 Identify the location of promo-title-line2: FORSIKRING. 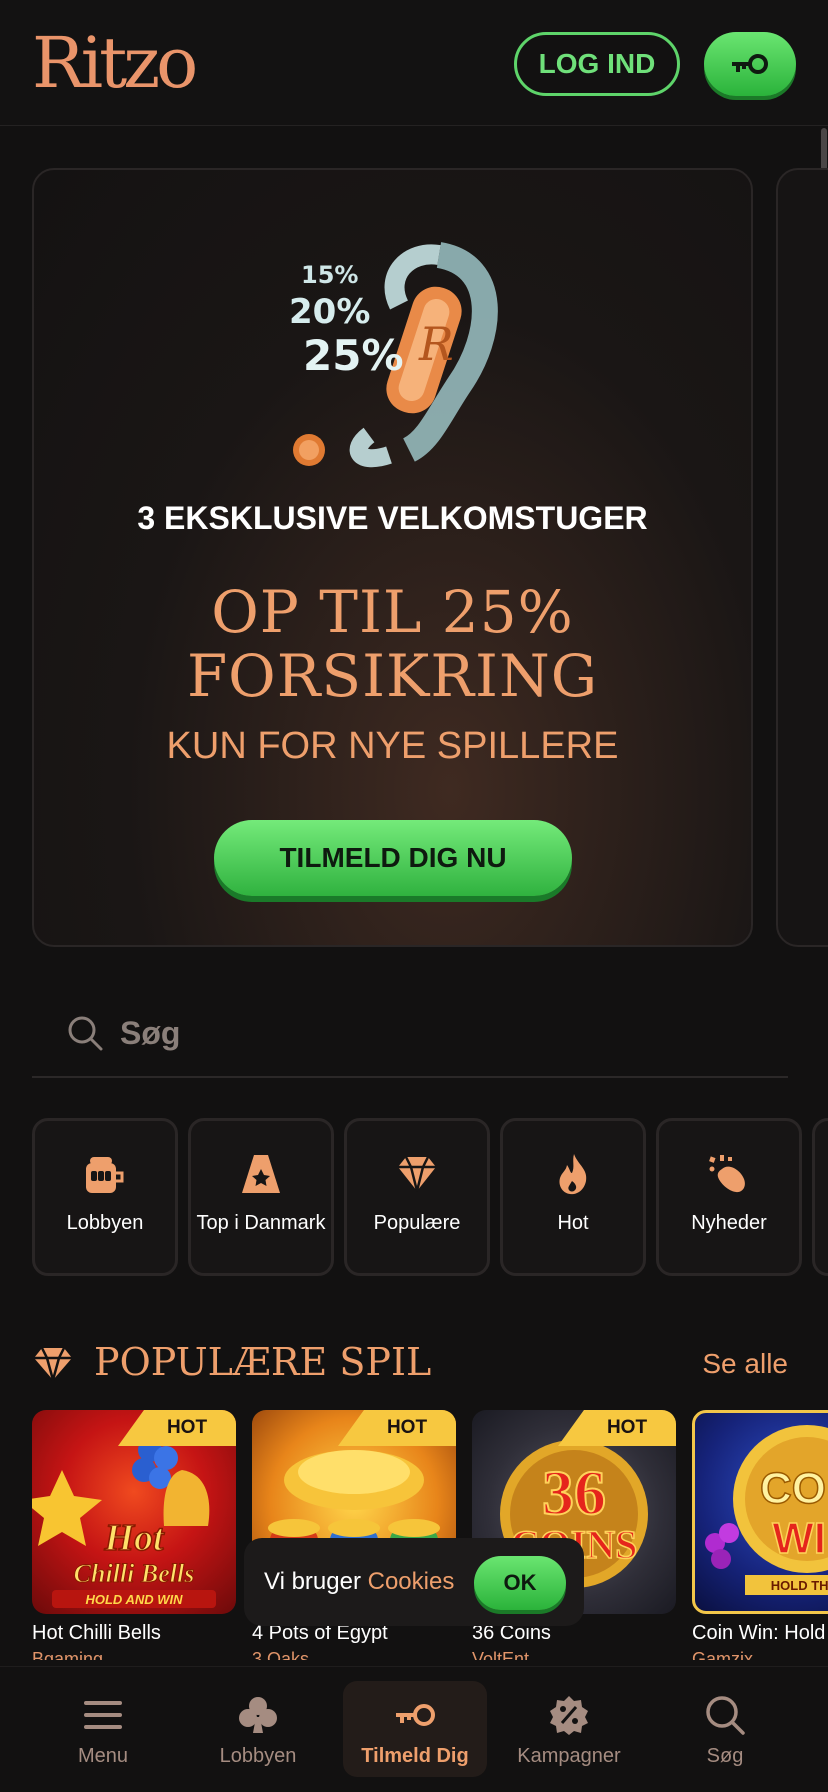
(392, 676).